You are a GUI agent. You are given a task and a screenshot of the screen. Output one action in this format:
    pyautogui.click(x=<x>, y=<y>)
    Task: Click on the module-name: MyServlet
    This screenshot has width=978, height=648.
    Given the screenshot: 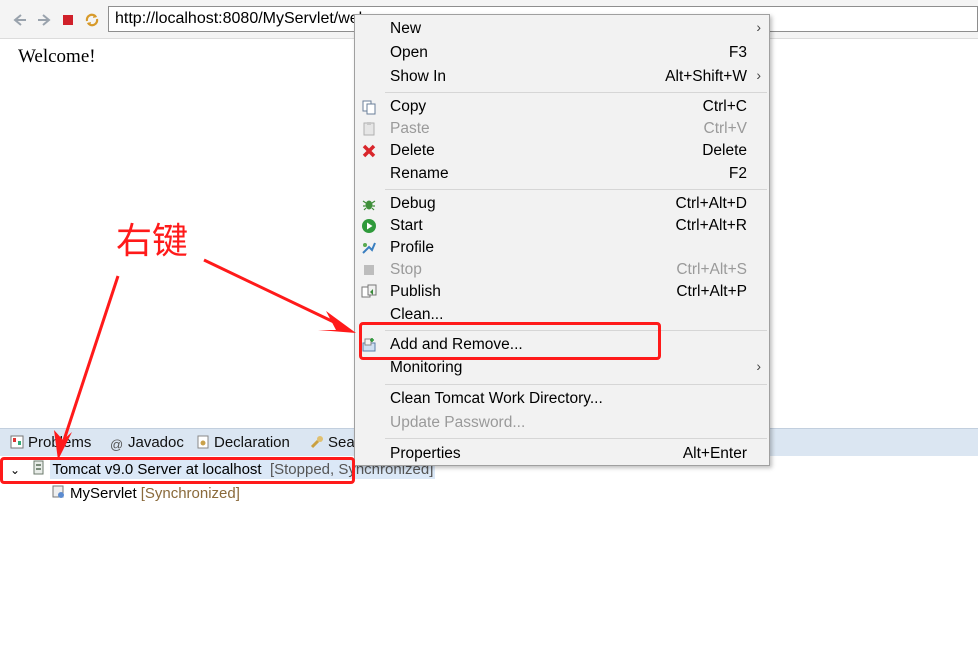 What is the action you would take?
    pyautogui.click(x=103, y=493)
    